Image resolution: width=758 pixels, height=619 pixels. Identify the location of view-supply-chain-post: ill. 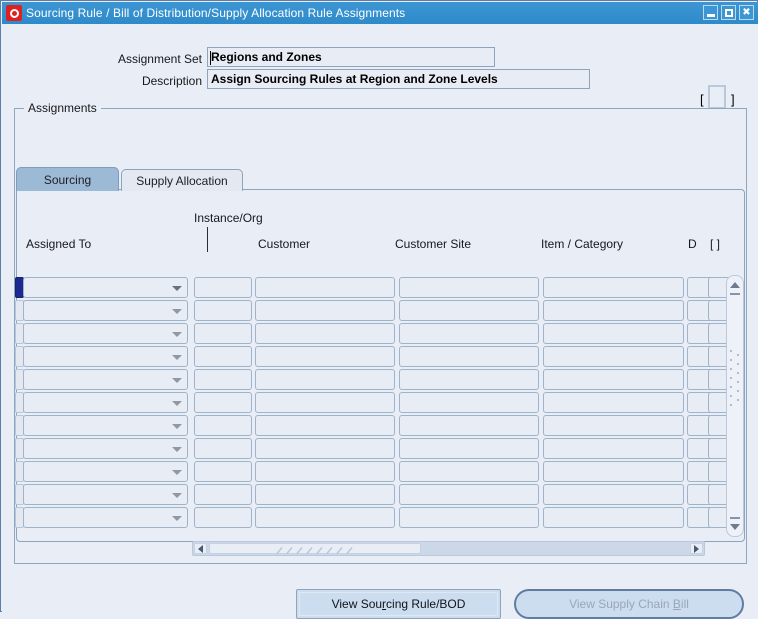
(684, 604).